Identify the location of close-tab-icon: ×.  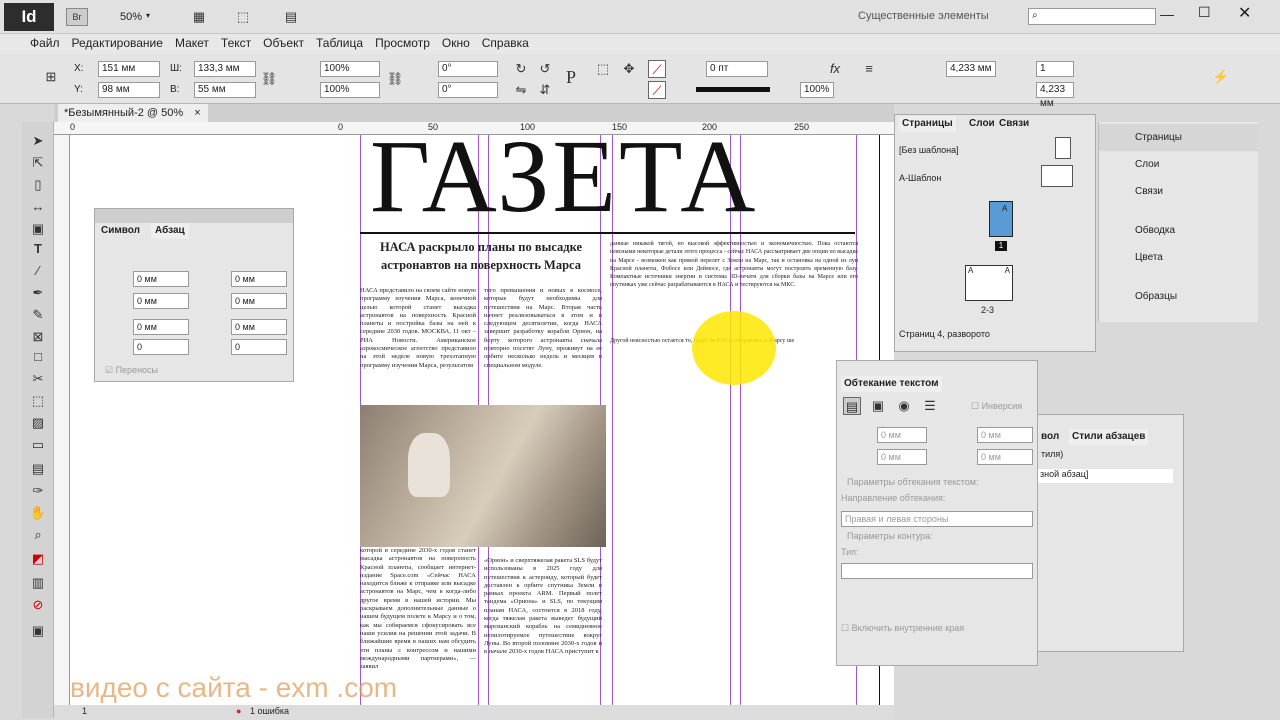
(197, 113).